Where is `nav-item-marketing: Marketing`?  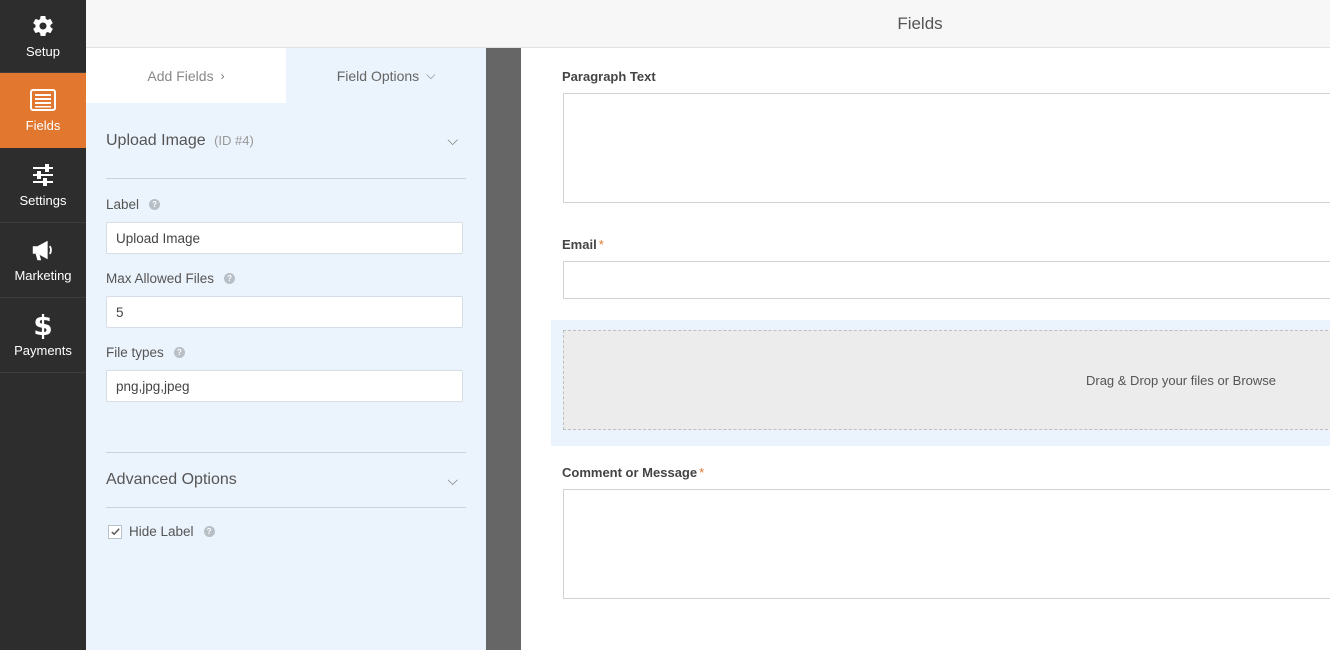 nav-item-marketing: Marketing is located at coordinates (43, 260).